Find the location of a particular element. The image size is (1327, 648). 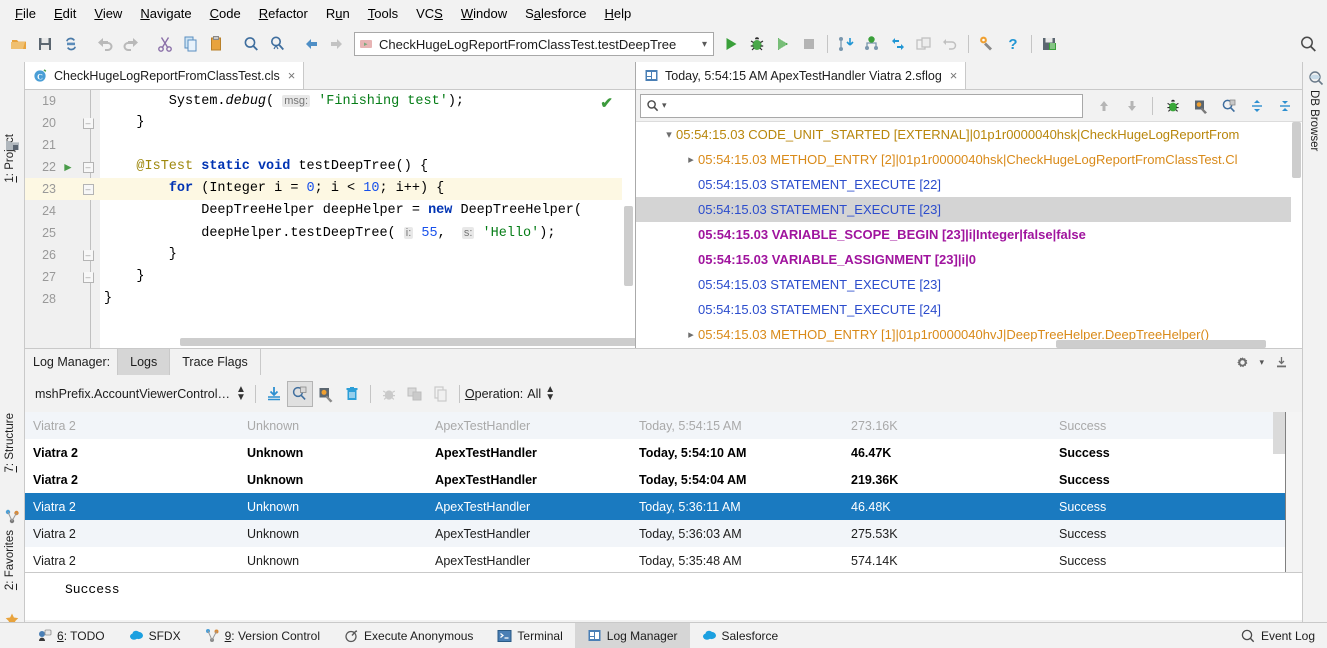

cut-icon is located at coordinates (165, 44).